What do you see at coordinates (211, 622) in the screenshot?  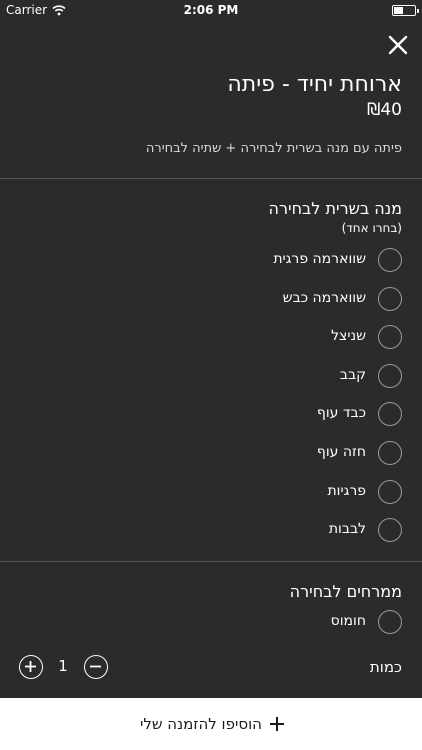 I see `option-hummus: חומוס` at bounding box center [211, 622].